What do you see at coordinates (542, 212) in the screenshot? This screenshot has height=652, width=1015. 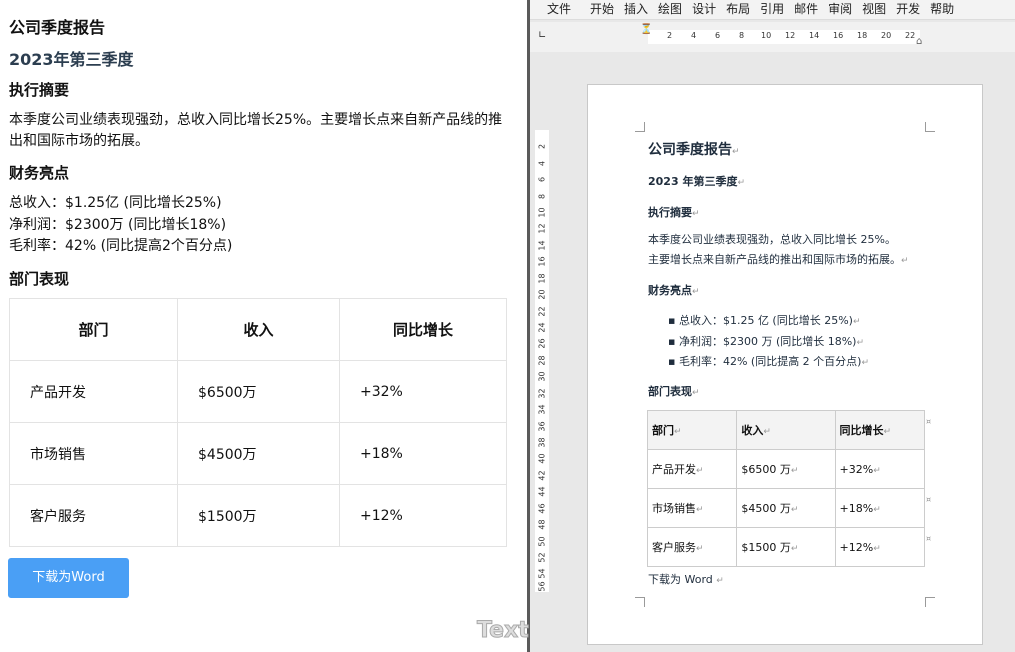 I see `ruler-label: 10` at bounding box center [542, 212].